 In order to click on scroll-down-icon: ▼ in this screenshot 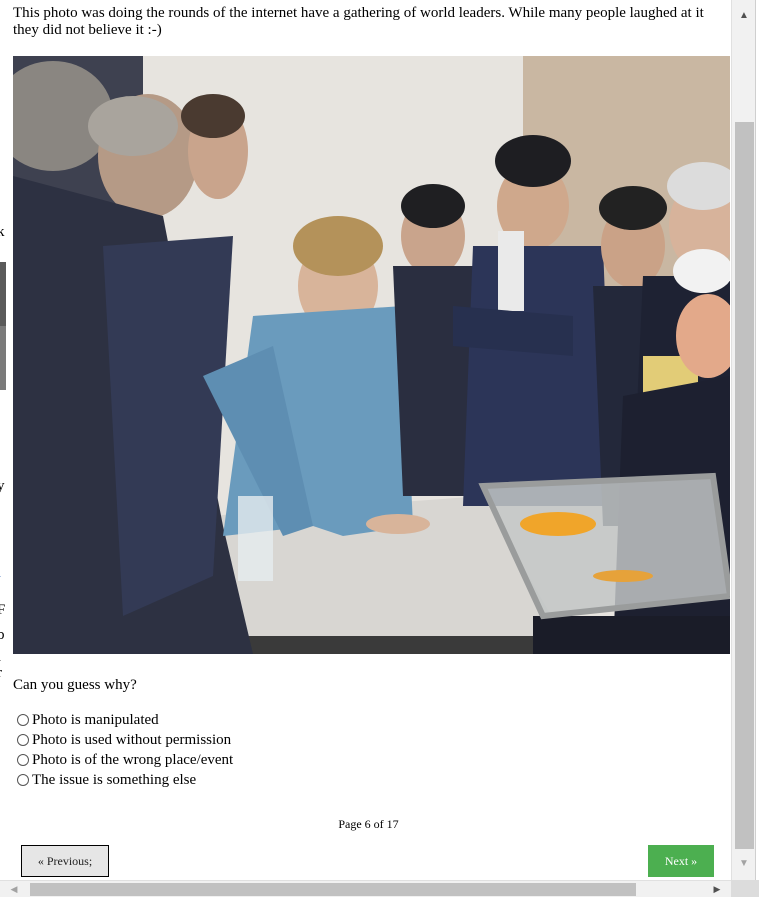, I will do `click(744, 863)`.